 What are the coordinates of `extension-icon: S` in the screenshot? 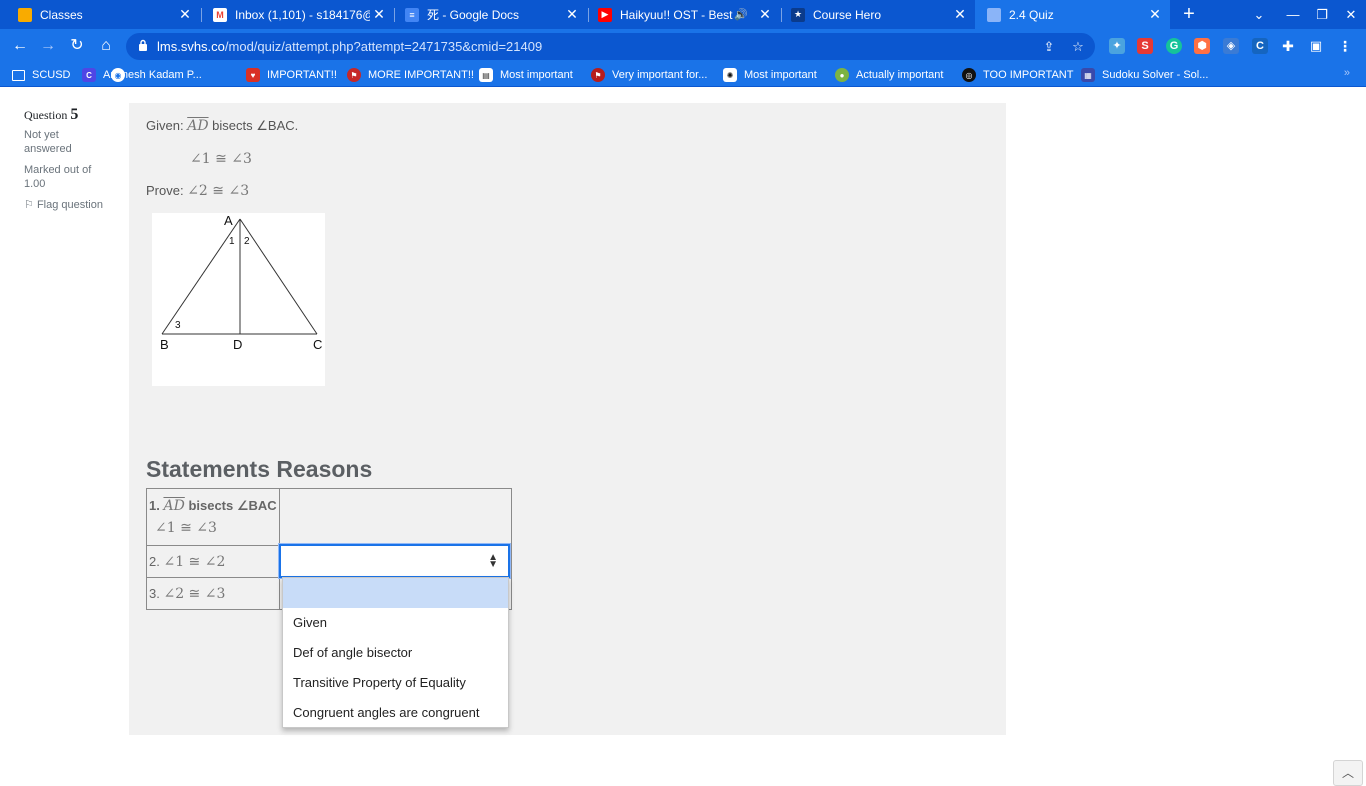 It's located at (1145, 46).